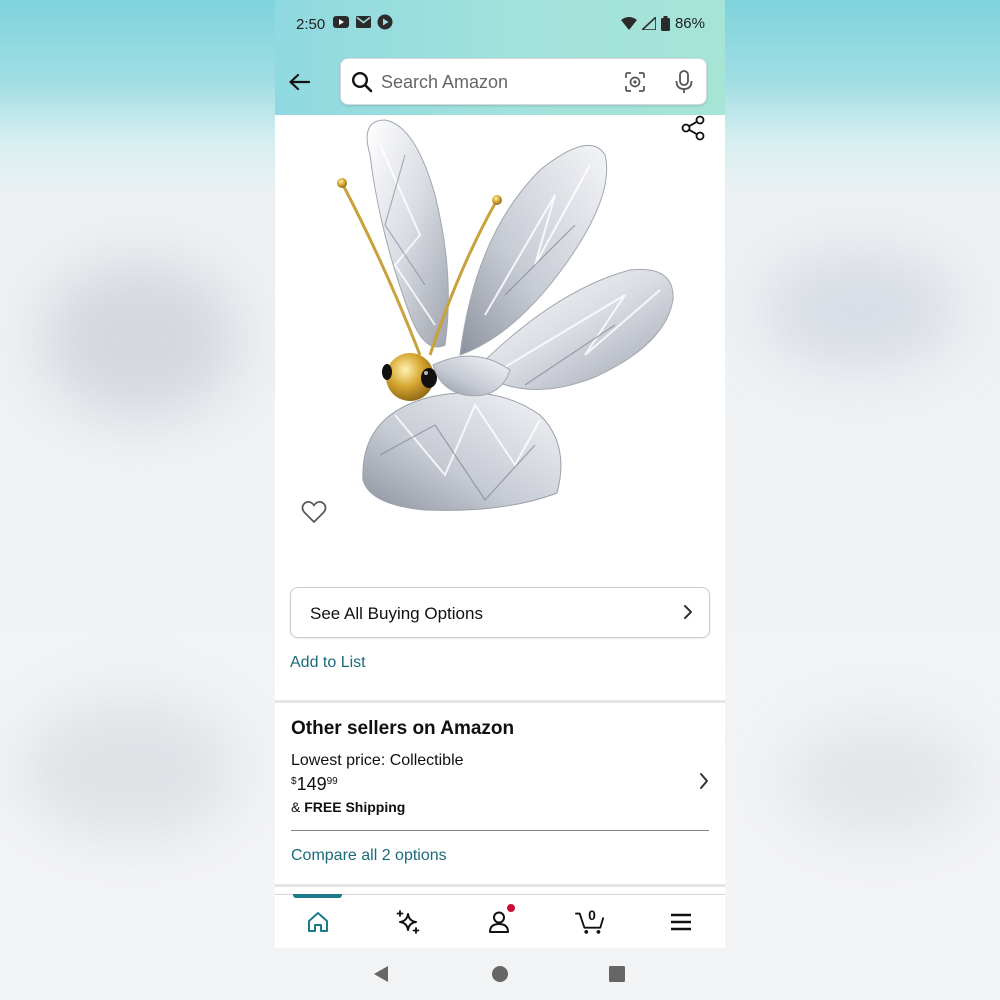  What do you see at coordinates (500, 24) in the screenshot?
I see `status-bar: 2:50 86%` at bounding box center [500, 24].